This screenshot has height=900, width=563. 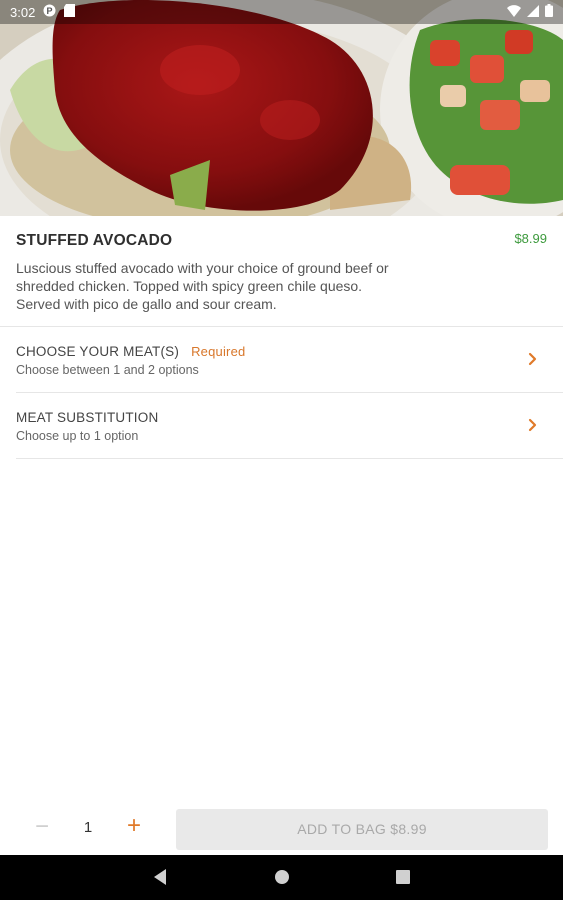 I want to click on signal-icon, so click(x=533, y=12).